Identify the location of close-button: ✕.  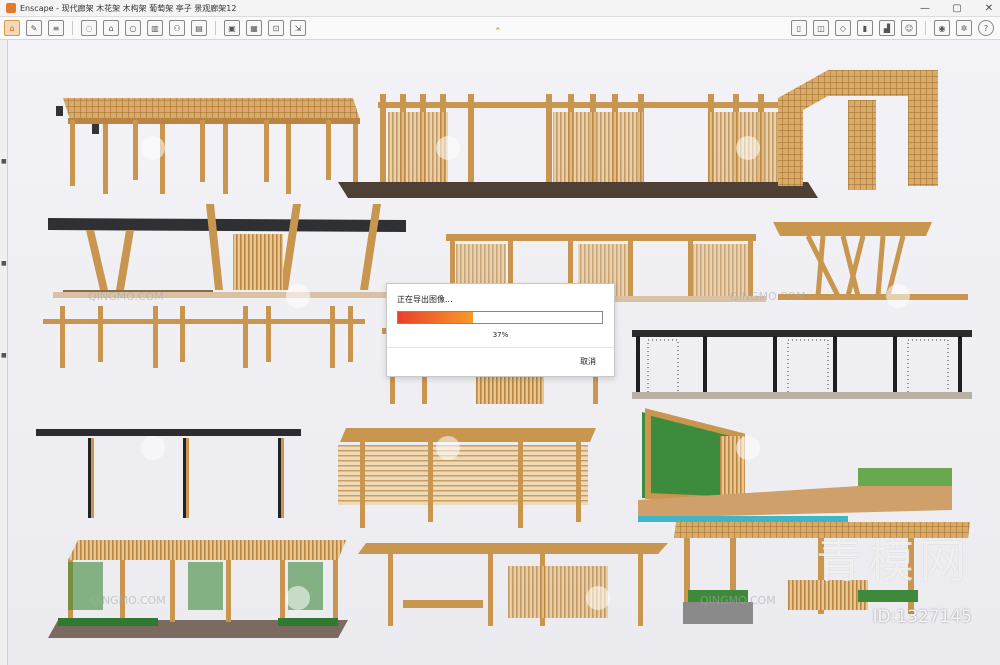
(989, 8).